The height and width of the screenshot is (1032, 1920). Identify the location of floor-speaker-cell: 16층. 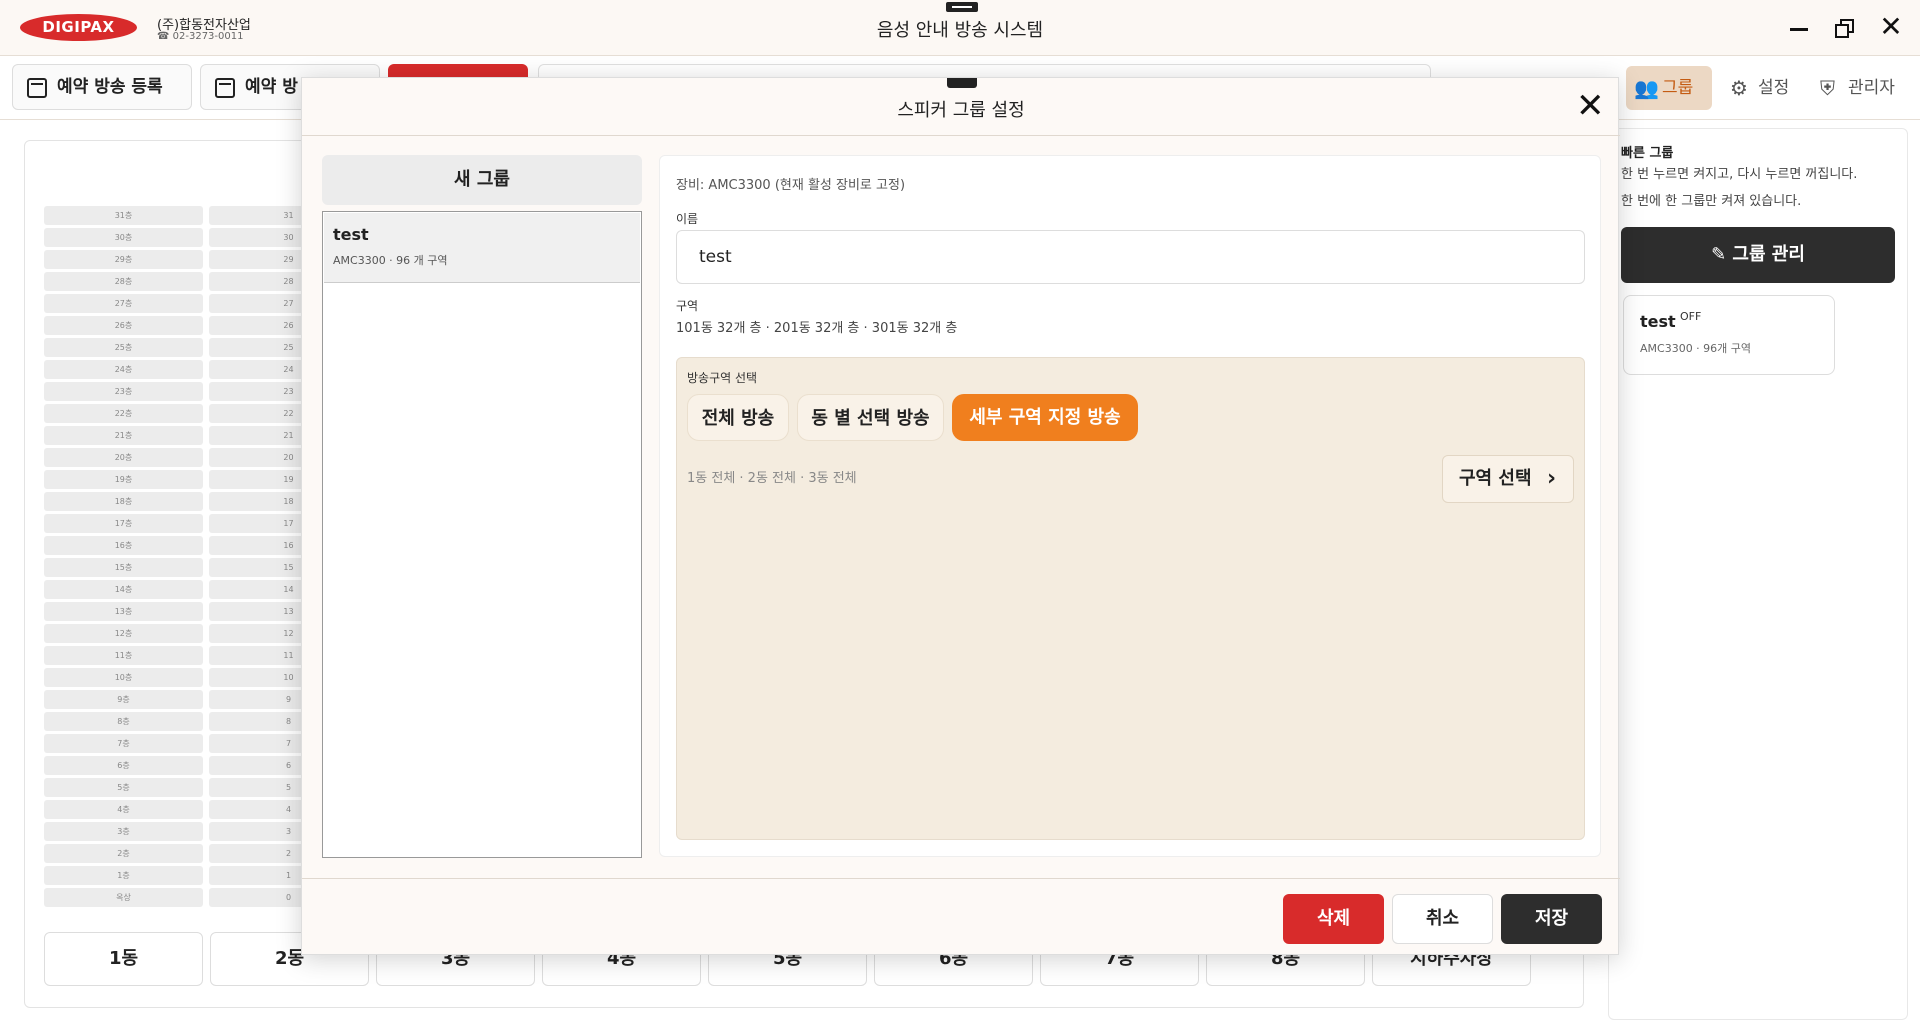
(123, 545).